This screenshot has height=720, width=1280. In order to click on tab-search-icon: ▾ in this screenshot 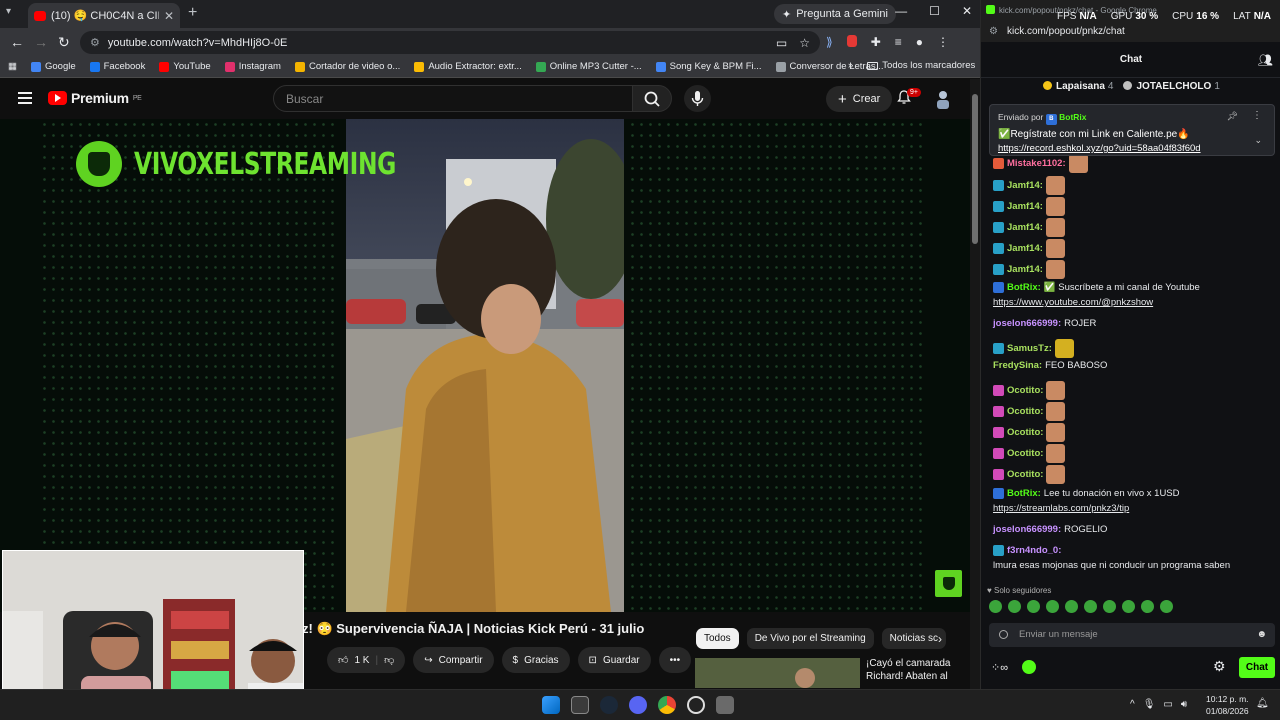, I will do `click(8, 11)`.